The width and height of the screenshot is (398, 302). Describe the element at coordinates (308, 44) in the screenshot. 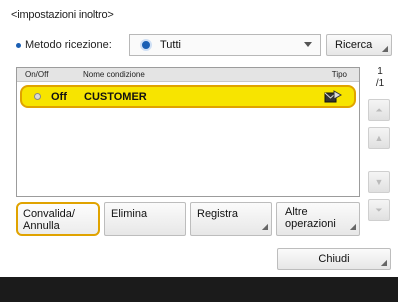

I see `chevron-down-icon` at that location.